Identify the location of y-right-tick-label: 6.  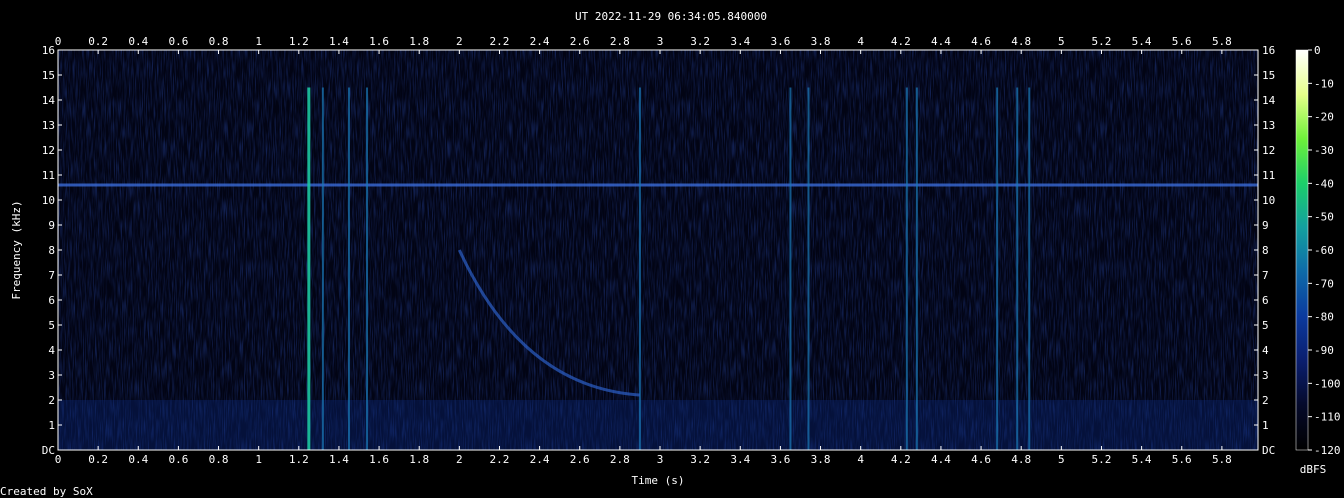
(1265, 300).